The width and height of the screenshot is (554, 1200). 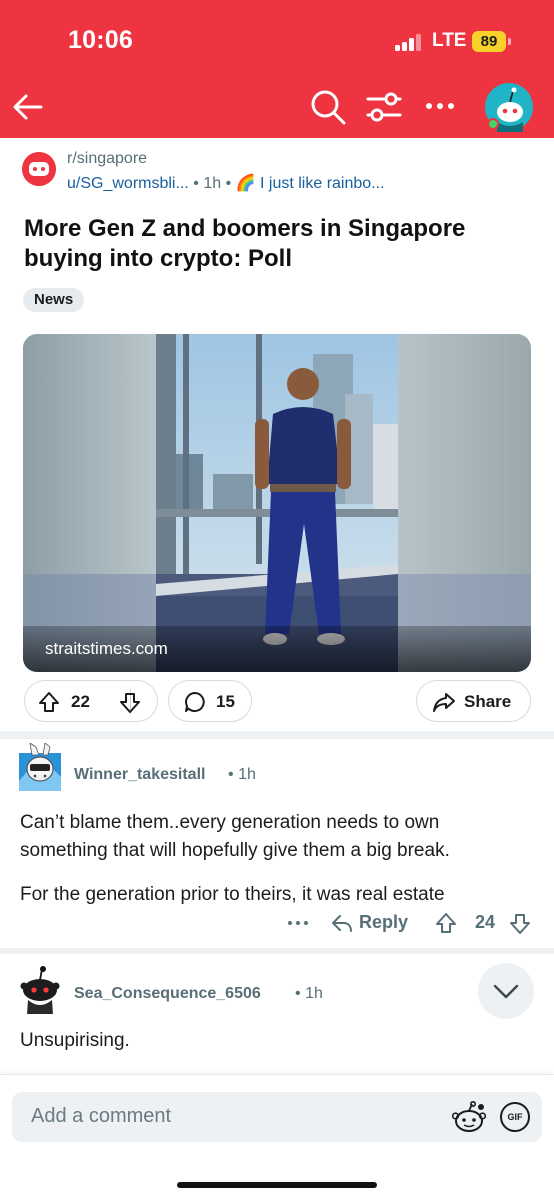 What do you see at coordinates (195, 702) in the screenshot?
I see `comment-icon` at bounding box center [195, 702].